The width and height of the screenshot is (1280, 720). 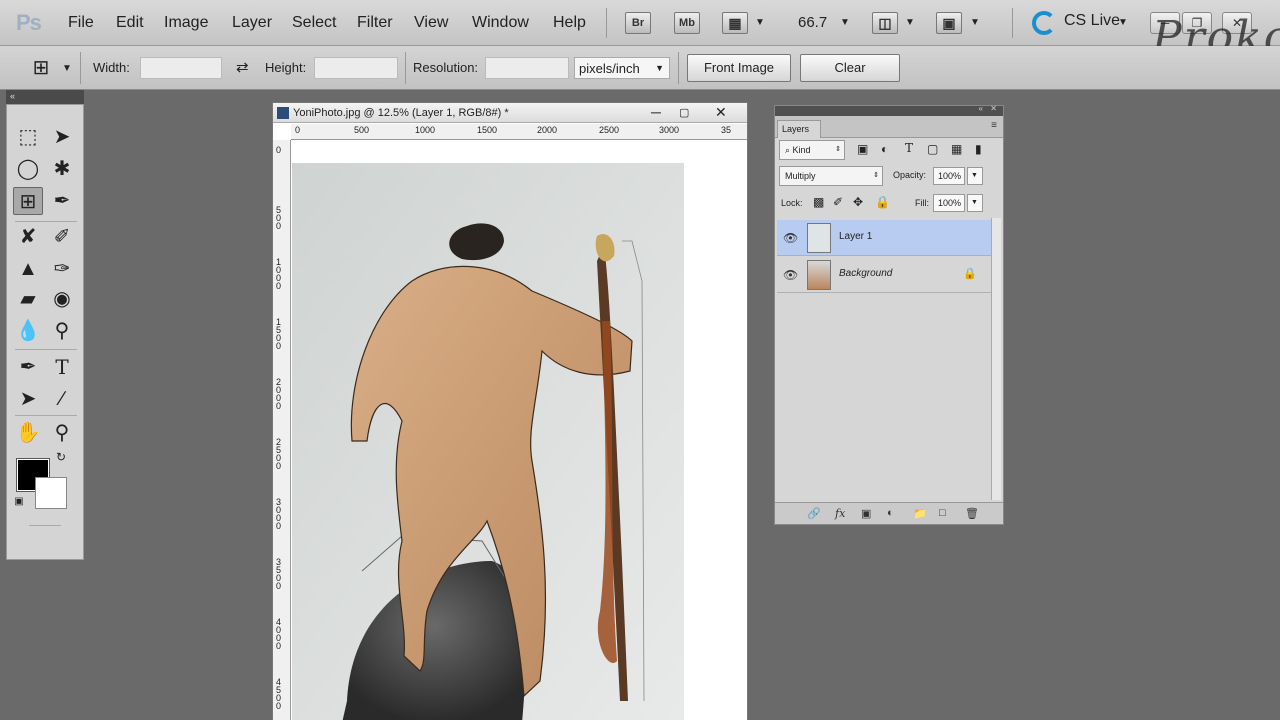 What do you see at coordinates (818, 202) in the screenshot?
I see `lock-transparent-icon: ▩` at bounding box center [818, 202].